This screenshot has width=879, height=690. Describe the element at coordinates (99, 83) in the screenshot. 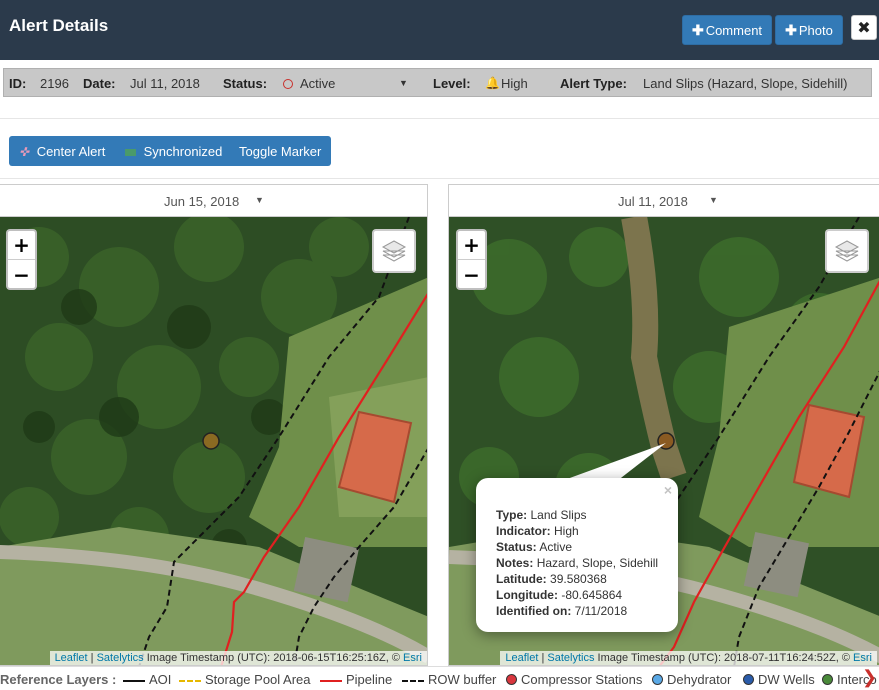

I see `date-label: Date:` at that location.